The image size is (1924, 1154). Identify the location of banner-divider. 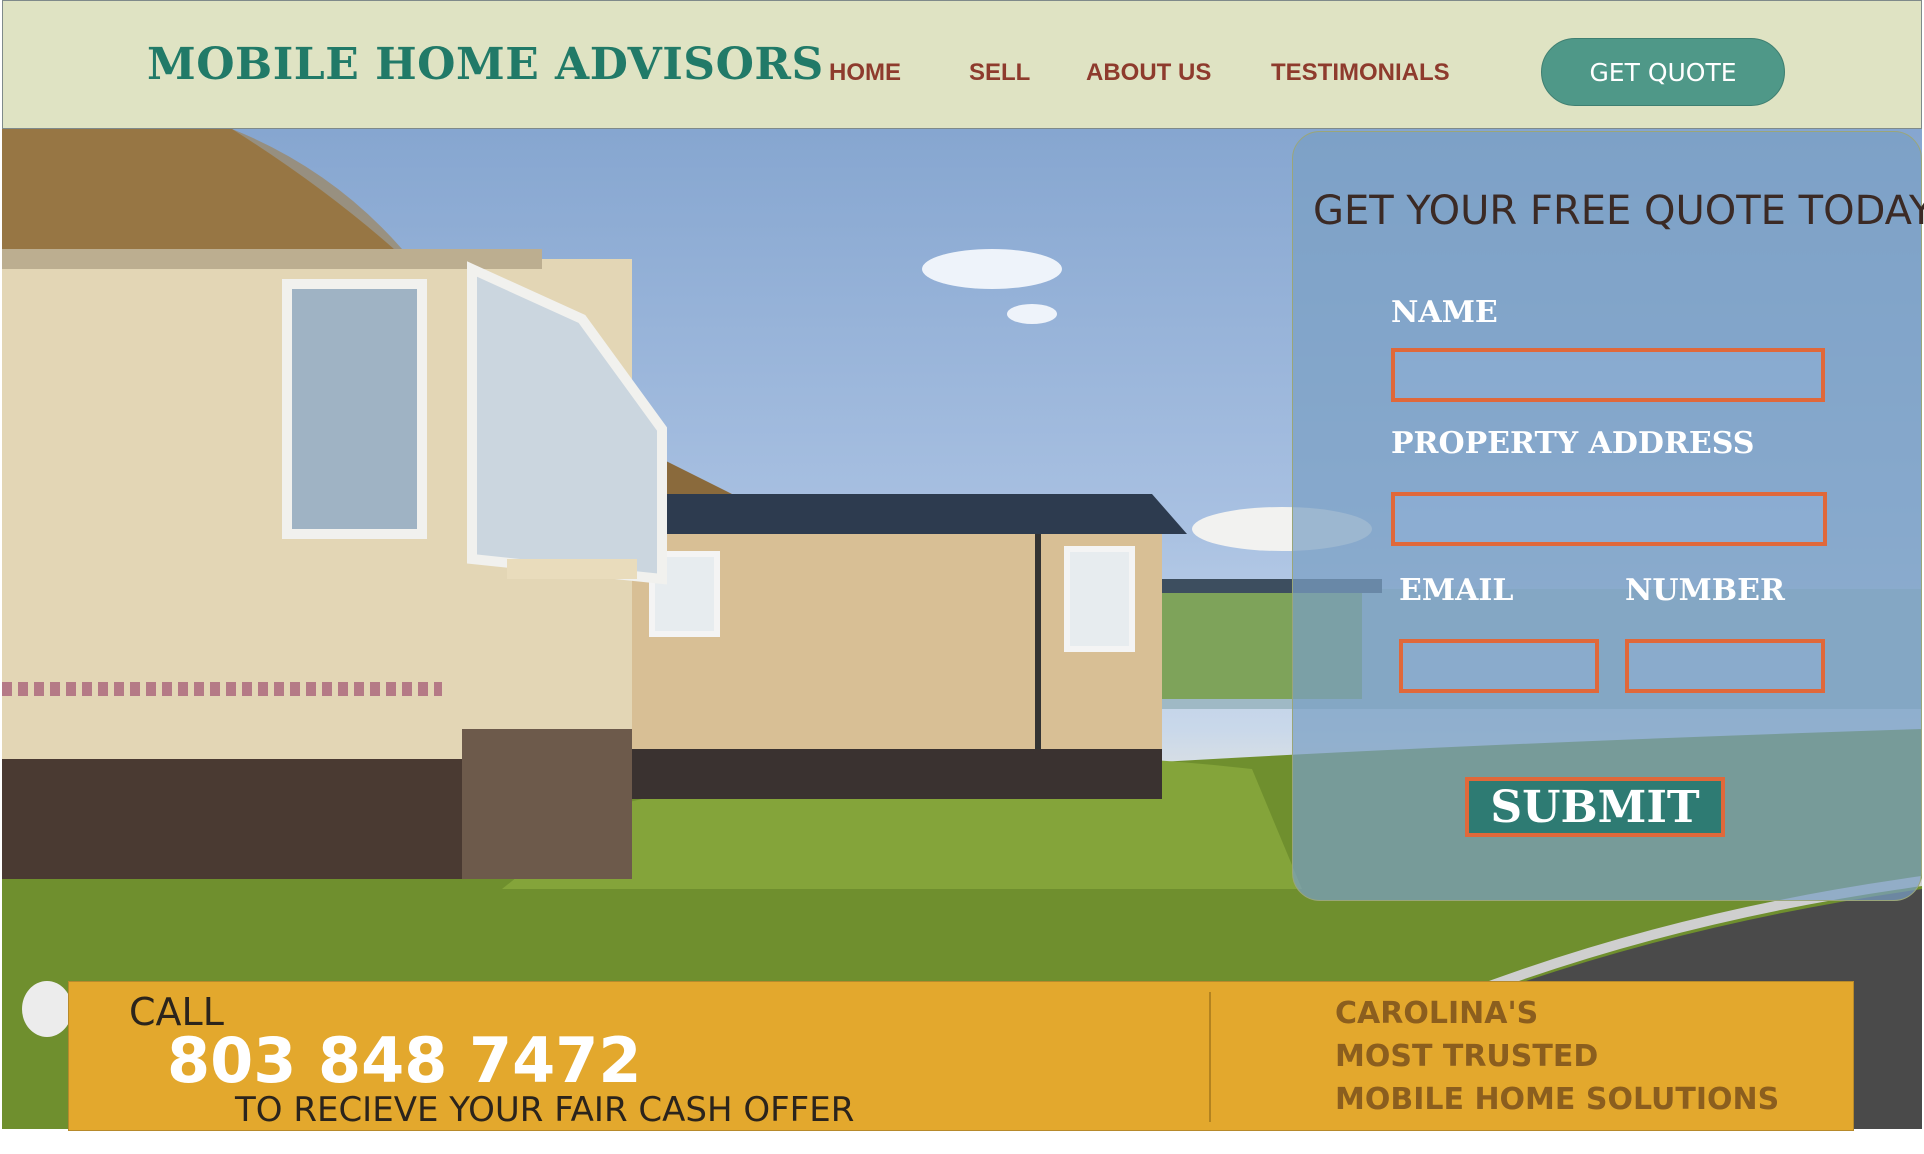
(1210, 1057).